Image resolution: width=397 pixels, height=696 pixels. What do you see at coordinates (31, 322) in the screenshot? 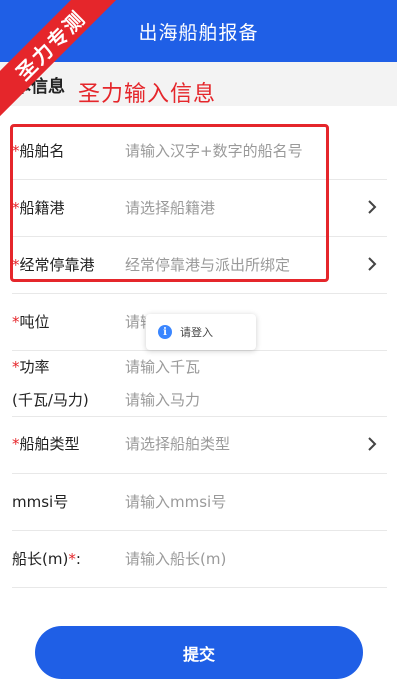
I see `field-label: *吨位` at bounding box center [31, 322].